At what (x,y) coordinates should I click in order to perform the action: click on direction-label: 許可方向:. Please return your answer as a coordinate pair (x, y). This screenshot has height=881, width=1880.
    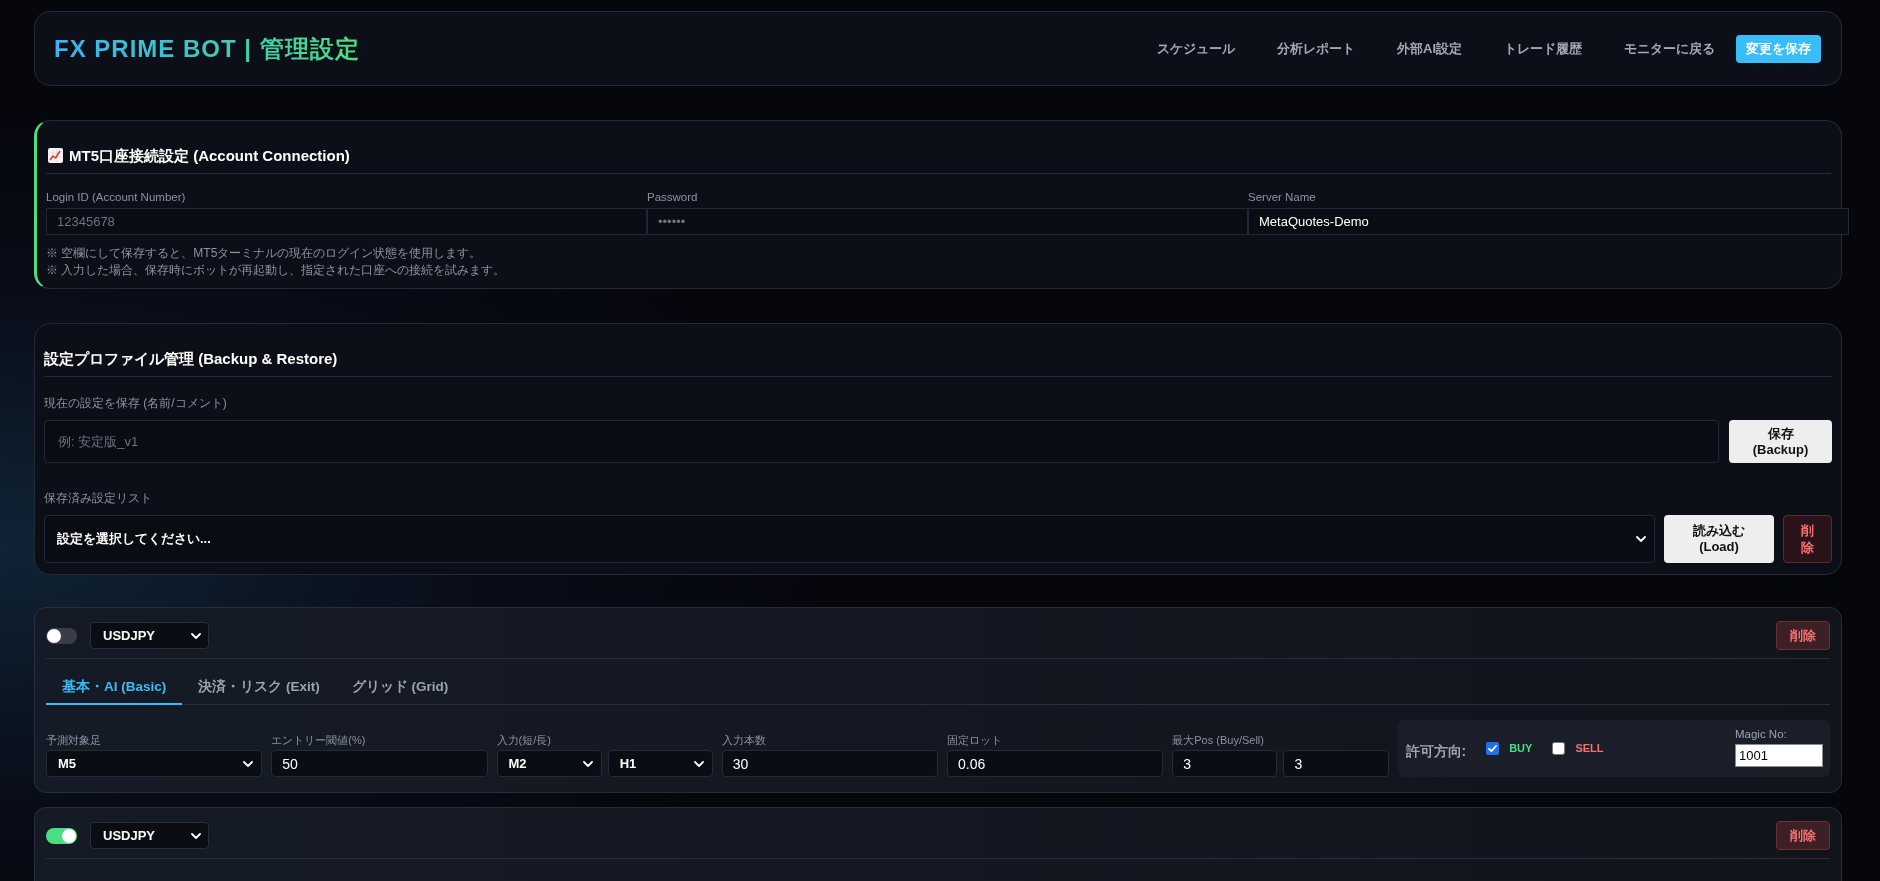
    Looking at the image, I should click on (1436, 751).